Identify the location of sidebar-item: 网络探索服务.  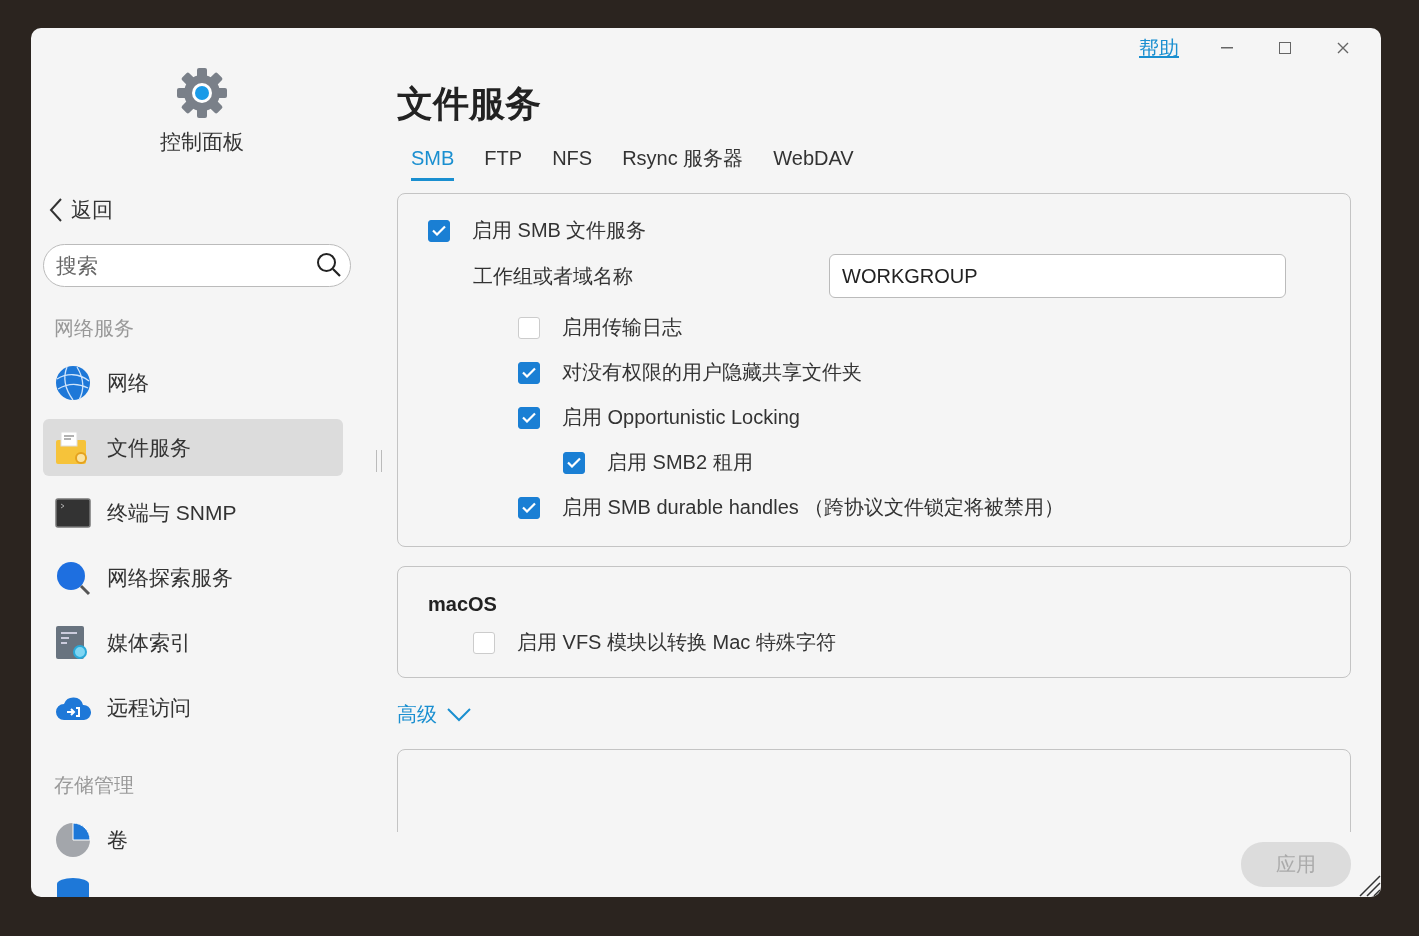
(193, 577).